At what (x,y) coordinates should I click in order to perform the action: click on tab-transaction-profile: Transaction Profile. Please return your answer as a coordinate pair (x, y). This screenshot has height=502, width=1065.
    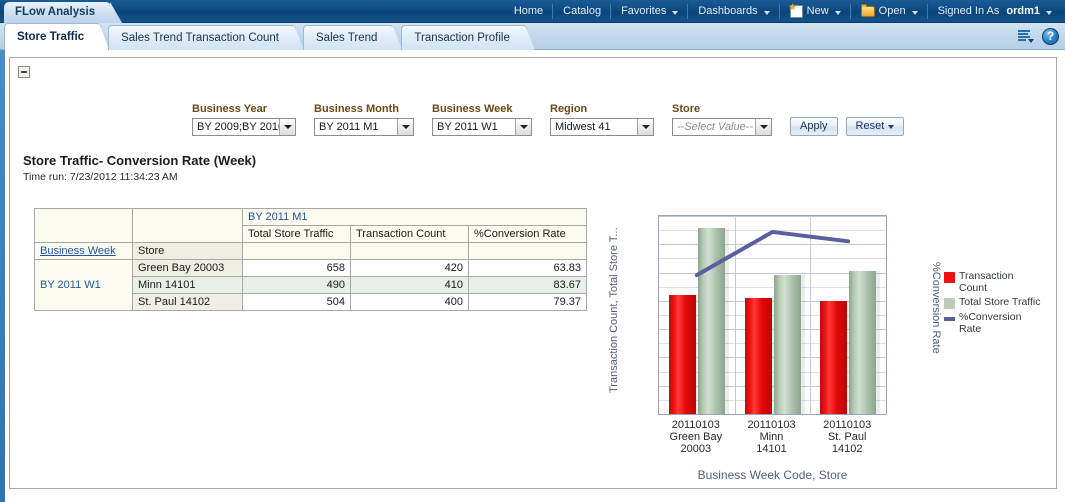
    Looking at the image, I should click on (464, 37).